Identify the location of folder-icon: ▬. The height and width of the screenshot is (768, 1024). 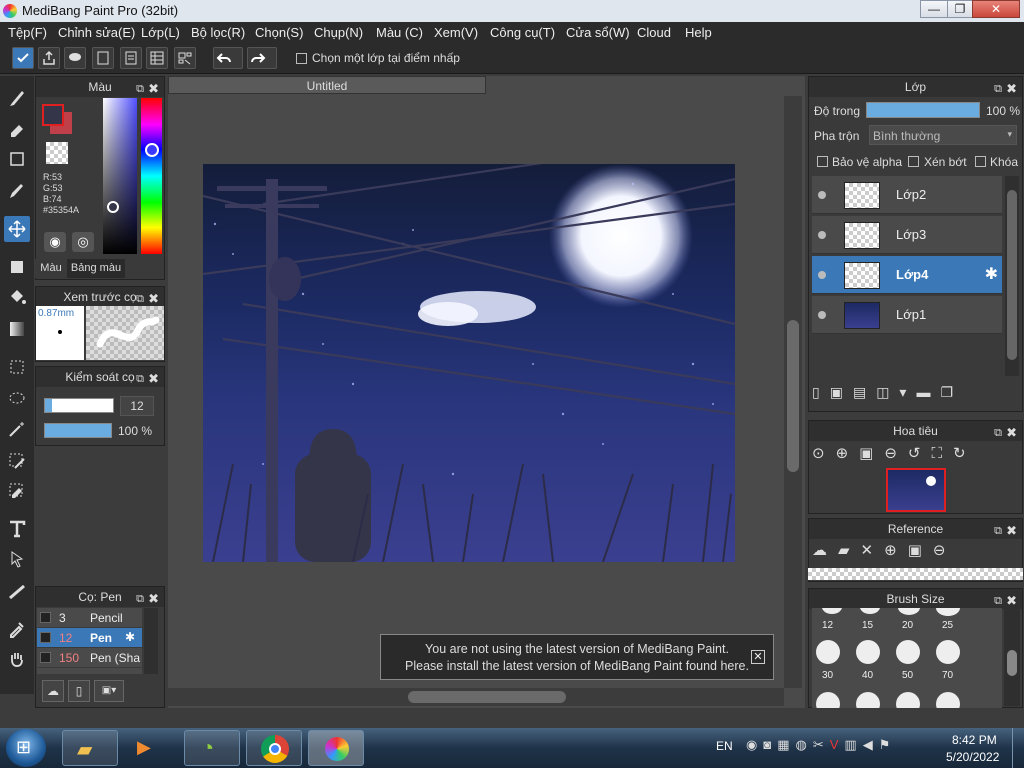
(928, 392).